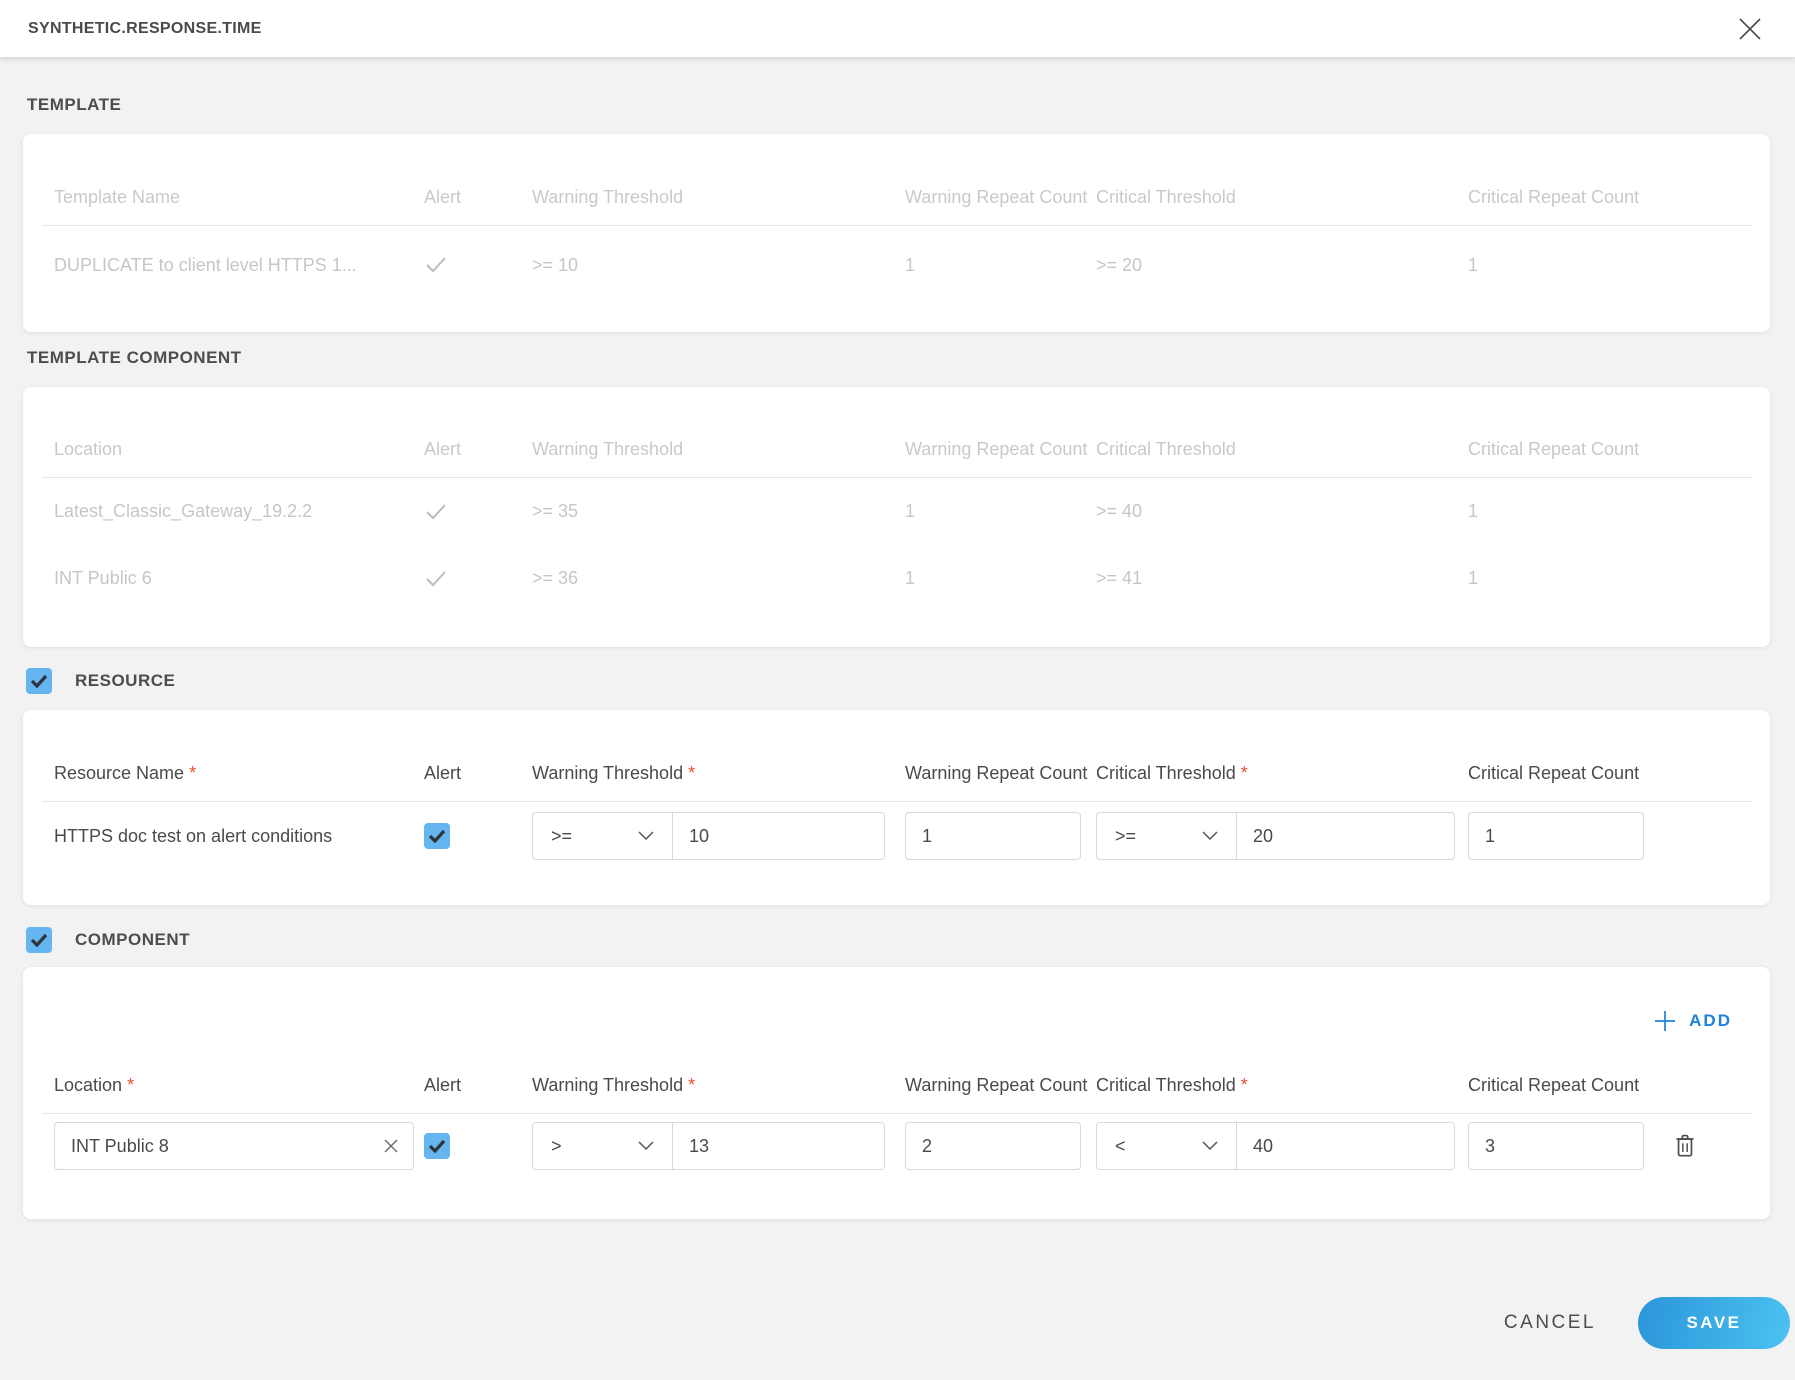  I want to click on critical-threshold-value: >= 20, so click(1119, 264).